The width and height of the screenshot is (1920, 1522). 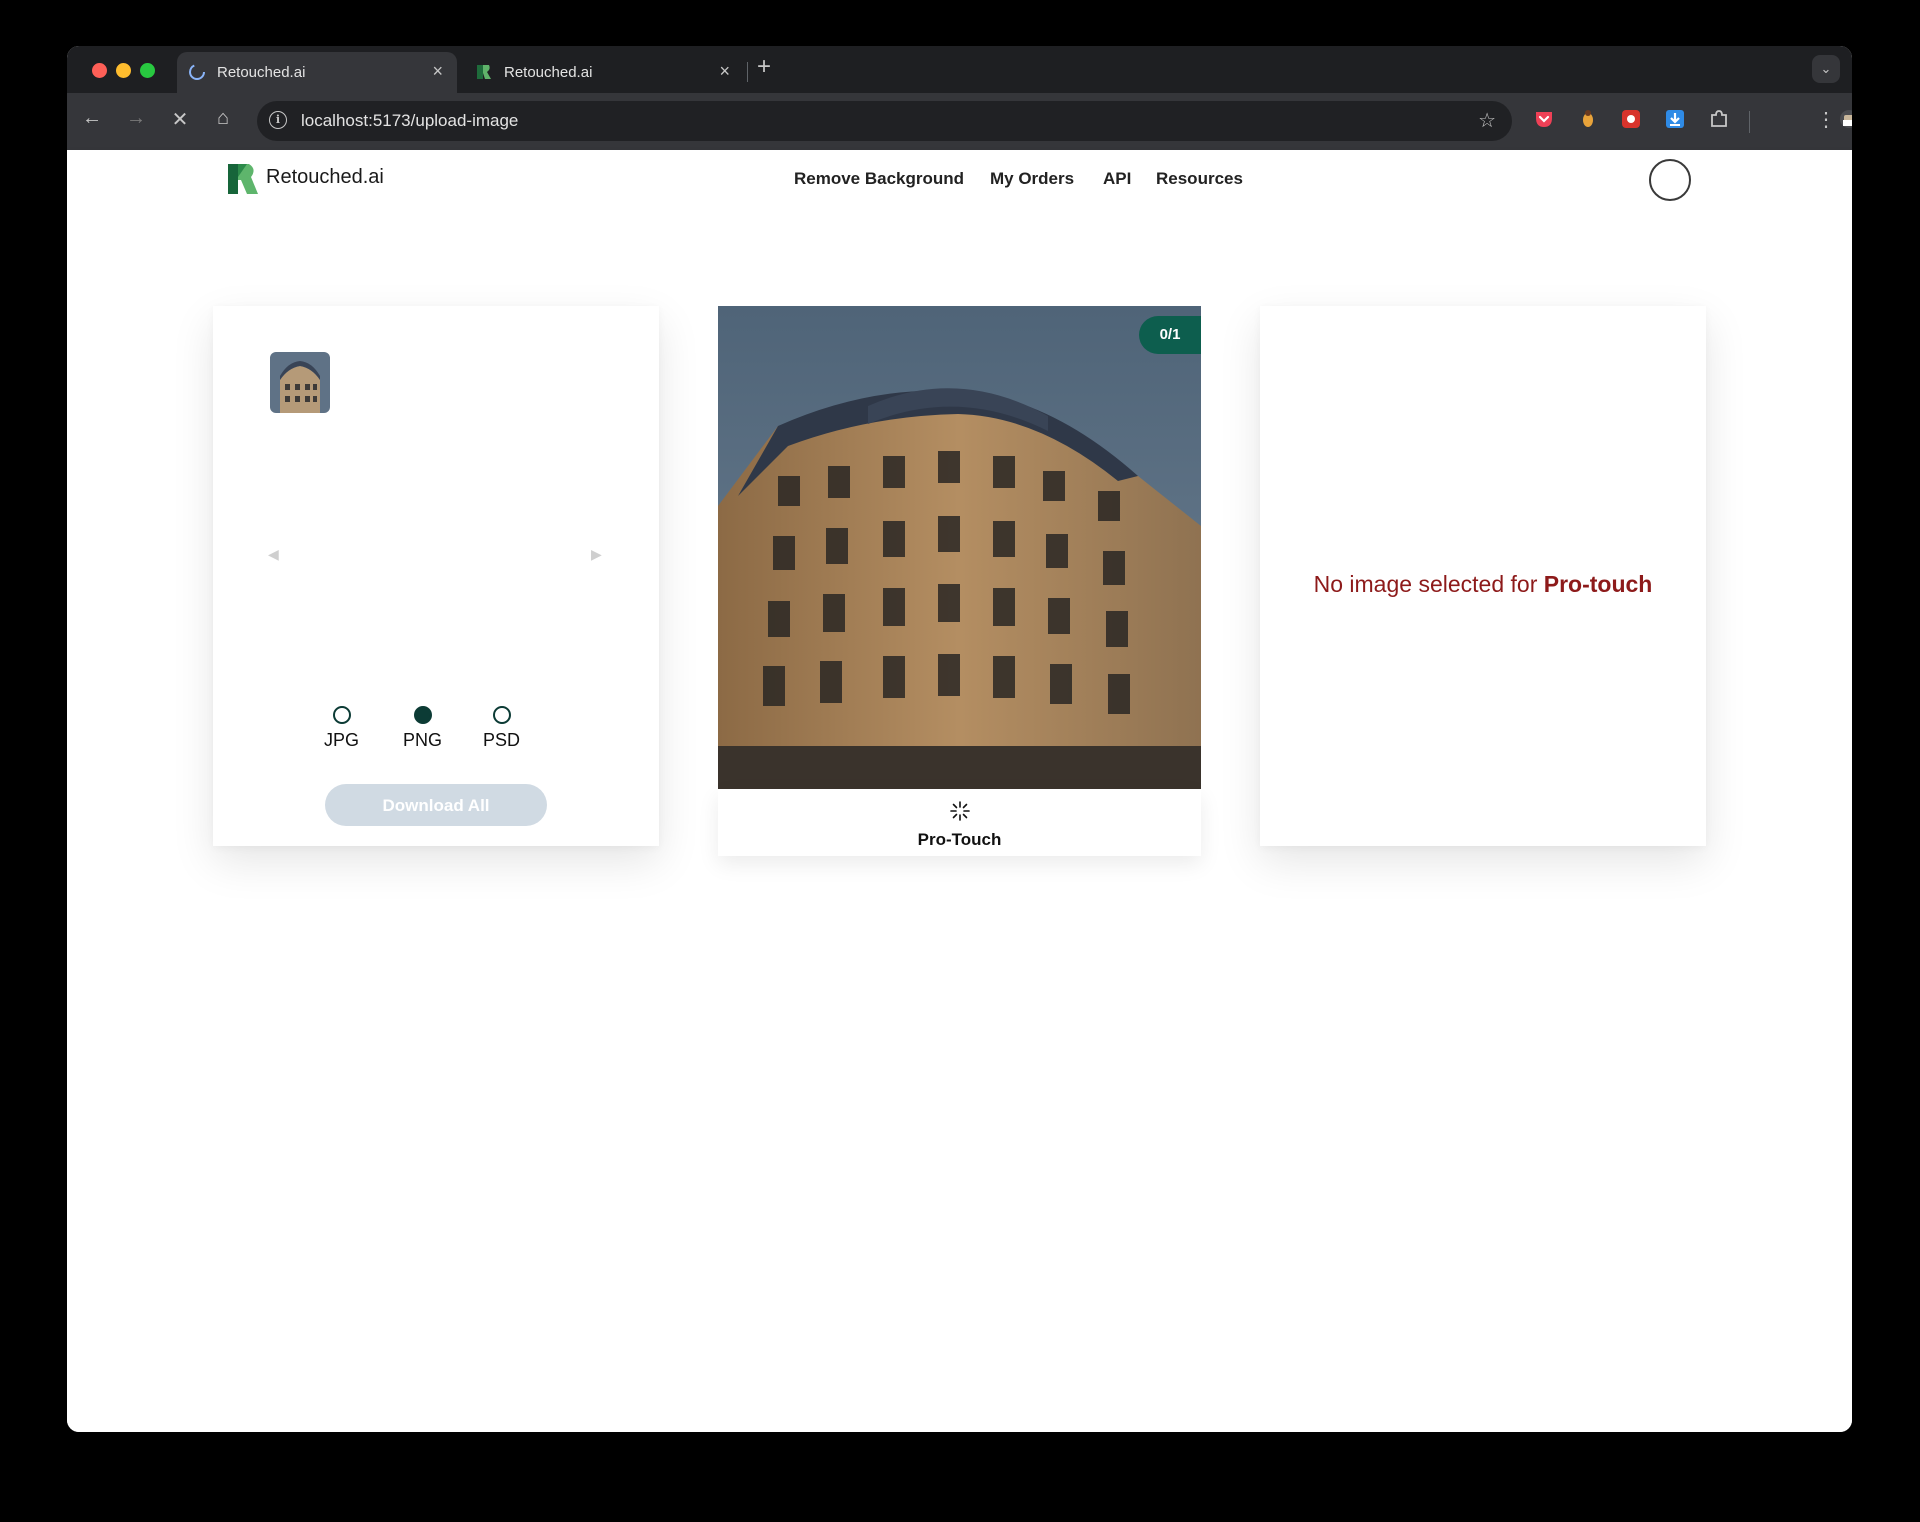 What do you see at coordinates (884, 121) in the screenshot?
I see `address-bar: i localhost:5173/upload-image ☆` at bounding box center [884, 121].